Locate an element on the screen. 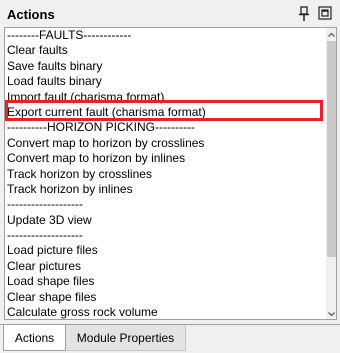 This screenshot has width=340, height=353. list-item-clear-pictures: Clear pictures is located at coordinates (164, 266).